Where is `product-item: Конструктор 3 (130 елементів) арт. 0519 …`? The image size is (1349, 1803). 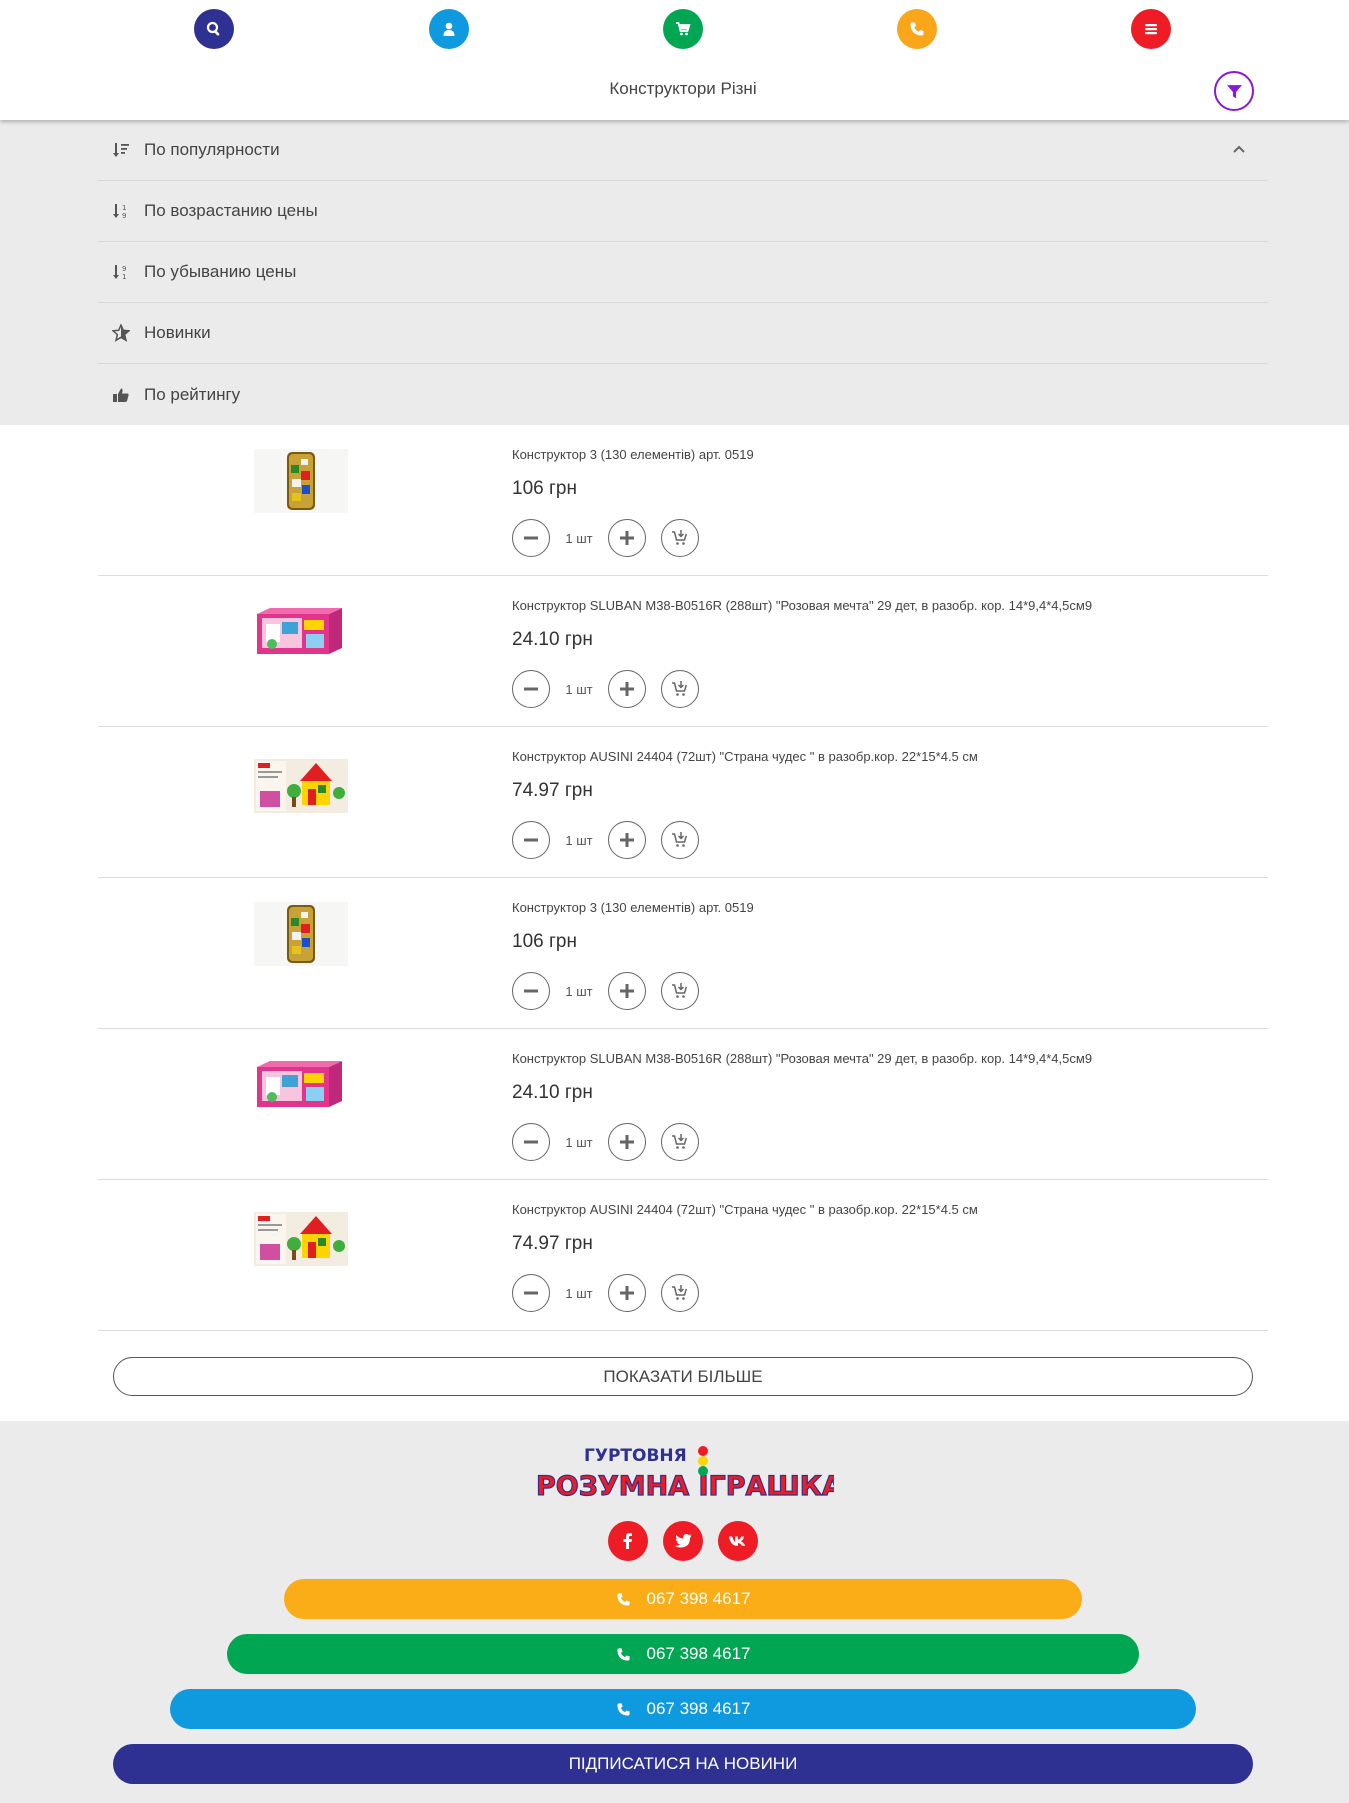
product-item: Конструктор 3 (130 елементів) арт. 0519 … is located at coordinates (683, 500).